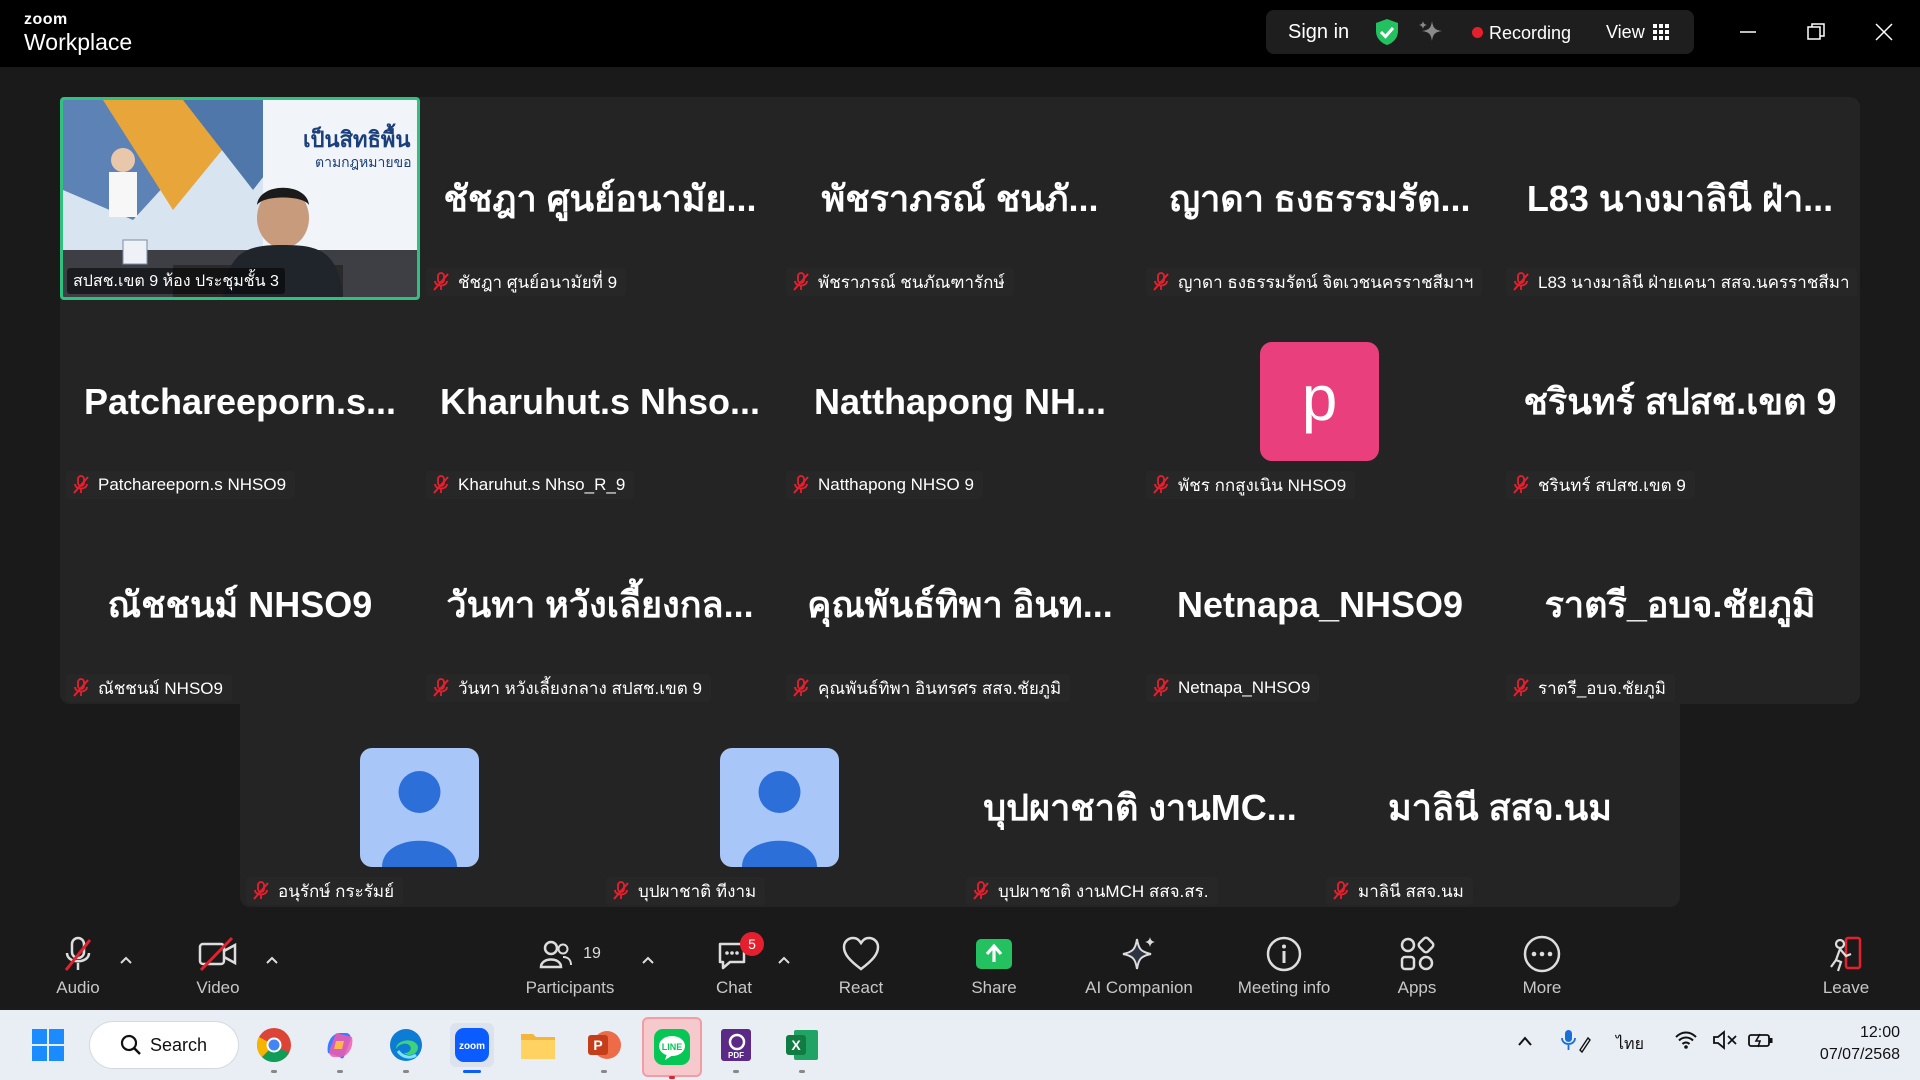 This screenshot has height=1080, width=1920. What do you see at coordinates (340, 1048) in the screenshot?
I see `copilot-app` at bounding box center [340, 1048].